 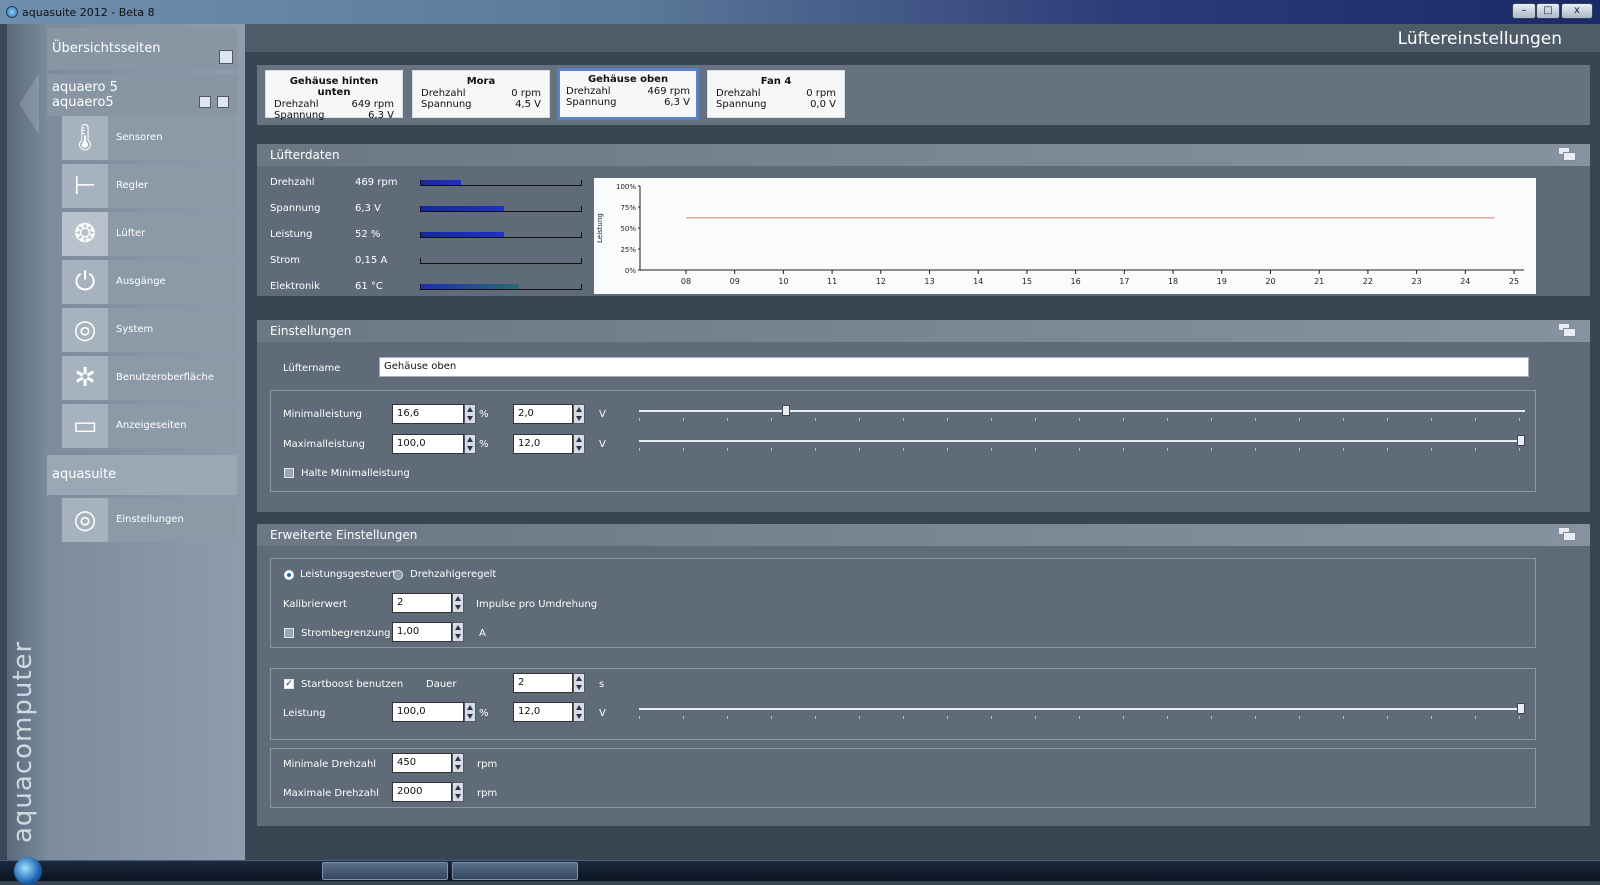 What do you see at coordinates (526, 93) in the screenshot?
I see `fan-card-speed: 0 rpm` at bounding box center [526, 93].